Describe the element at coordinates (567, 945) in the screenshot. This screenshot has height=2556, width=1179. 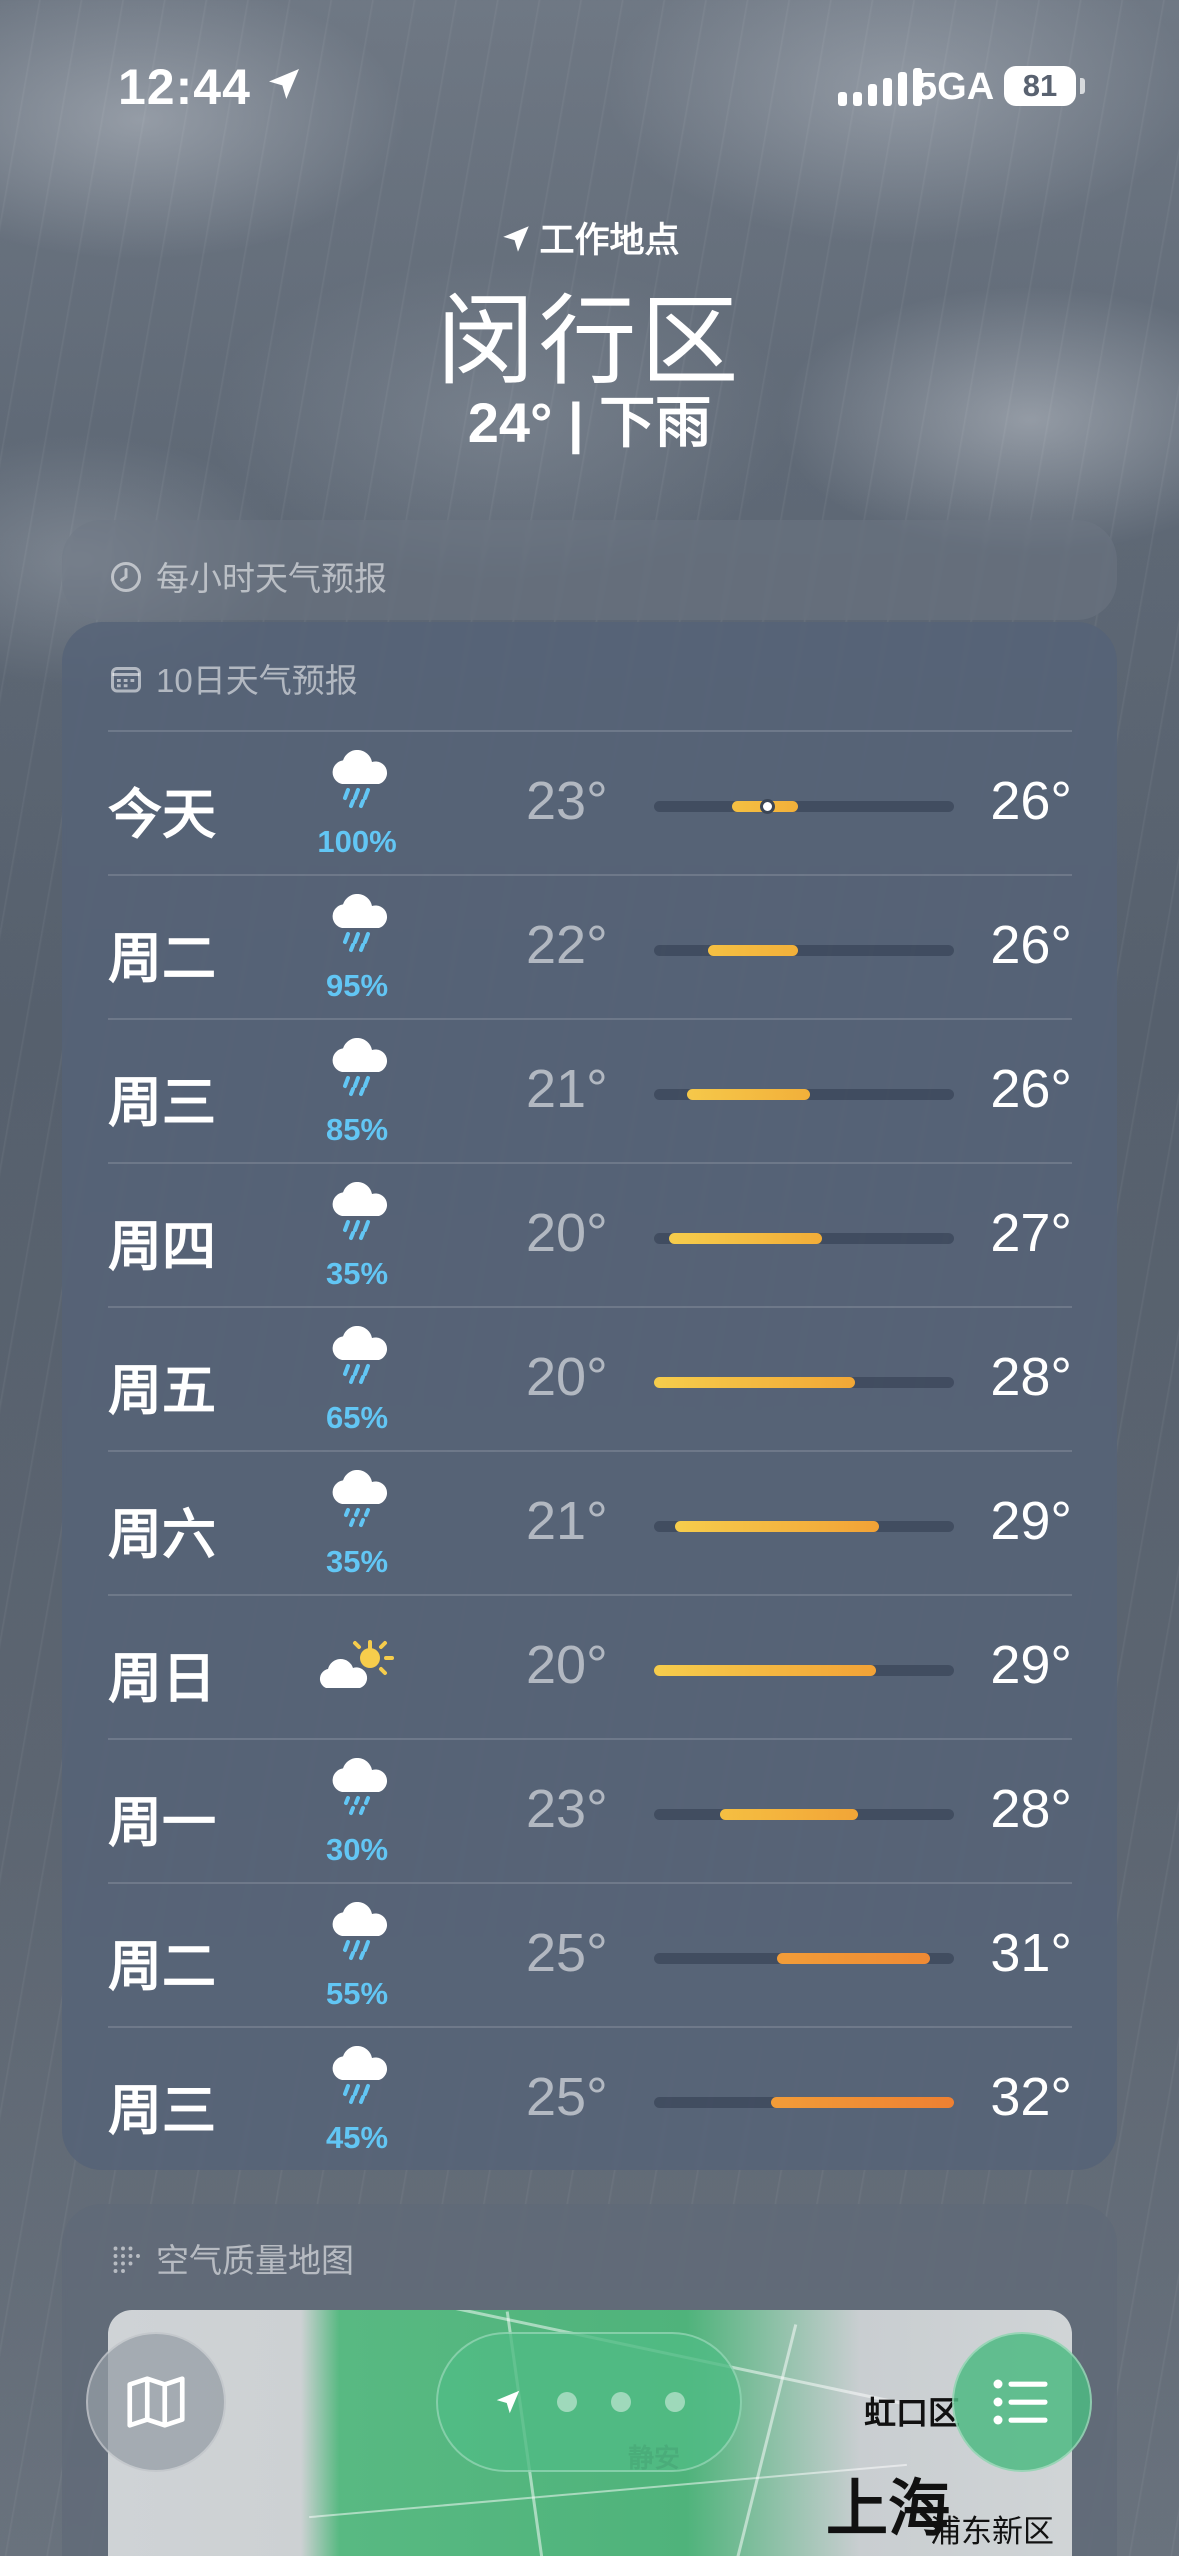
I see `low-temp: 22°` at that location.